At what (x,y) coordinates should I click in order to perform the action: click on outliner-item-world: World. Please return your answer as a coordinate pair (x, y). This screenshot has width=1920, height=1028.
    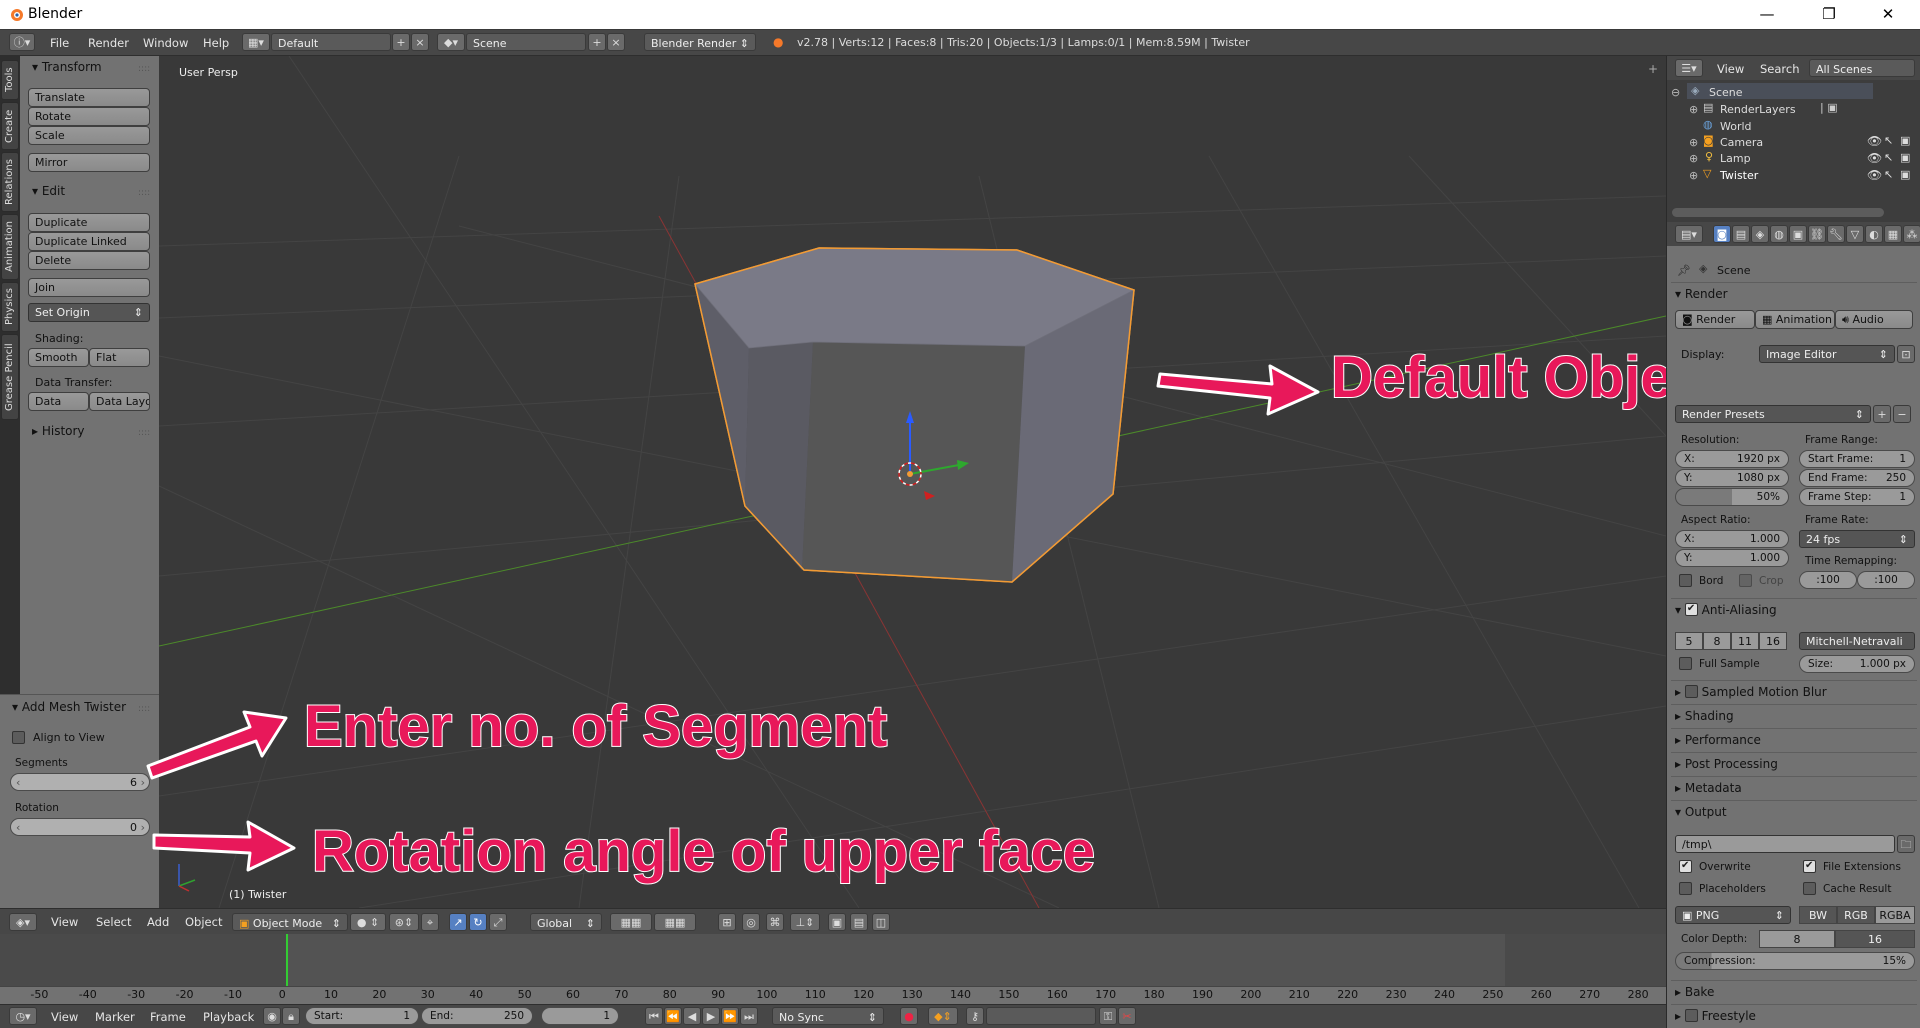
    Looking at the image, I should click on (1736, 126).